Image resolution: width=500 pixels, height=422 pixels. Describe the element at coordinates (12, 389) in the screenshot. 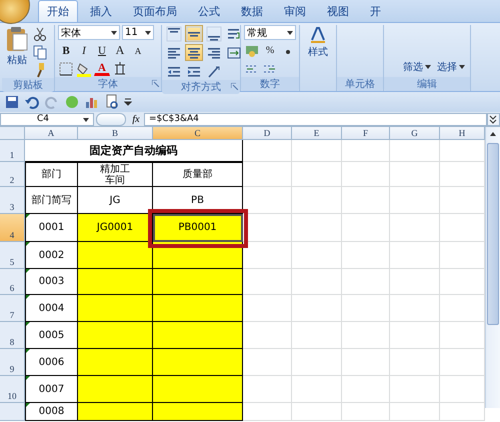

I see `row-header: 10` at that location.